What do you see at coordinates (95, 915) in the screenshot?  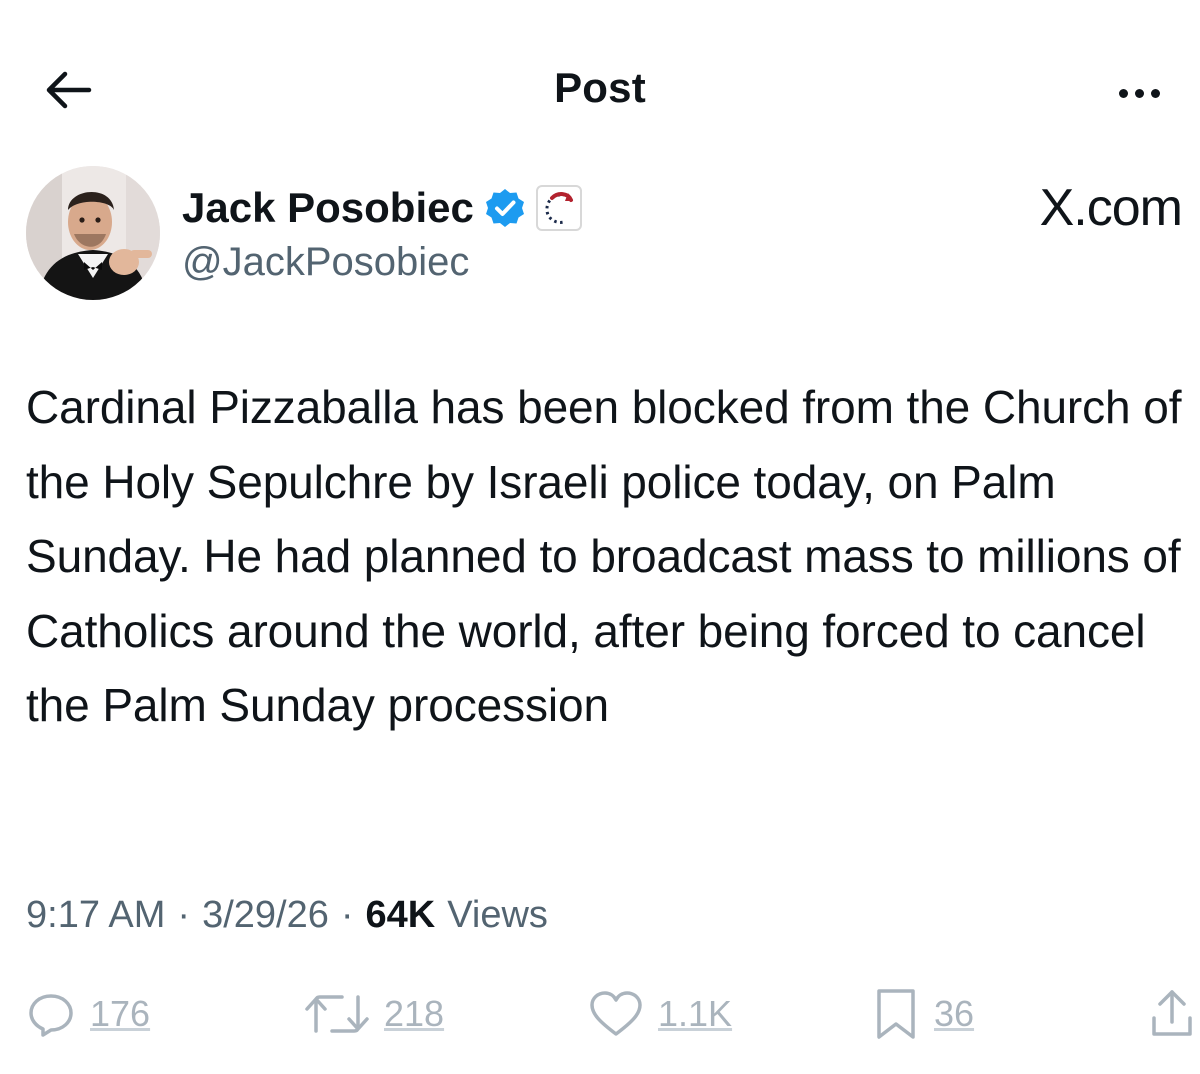 I see `post-time: 9:17 AM` at bounding box center [95, 915].